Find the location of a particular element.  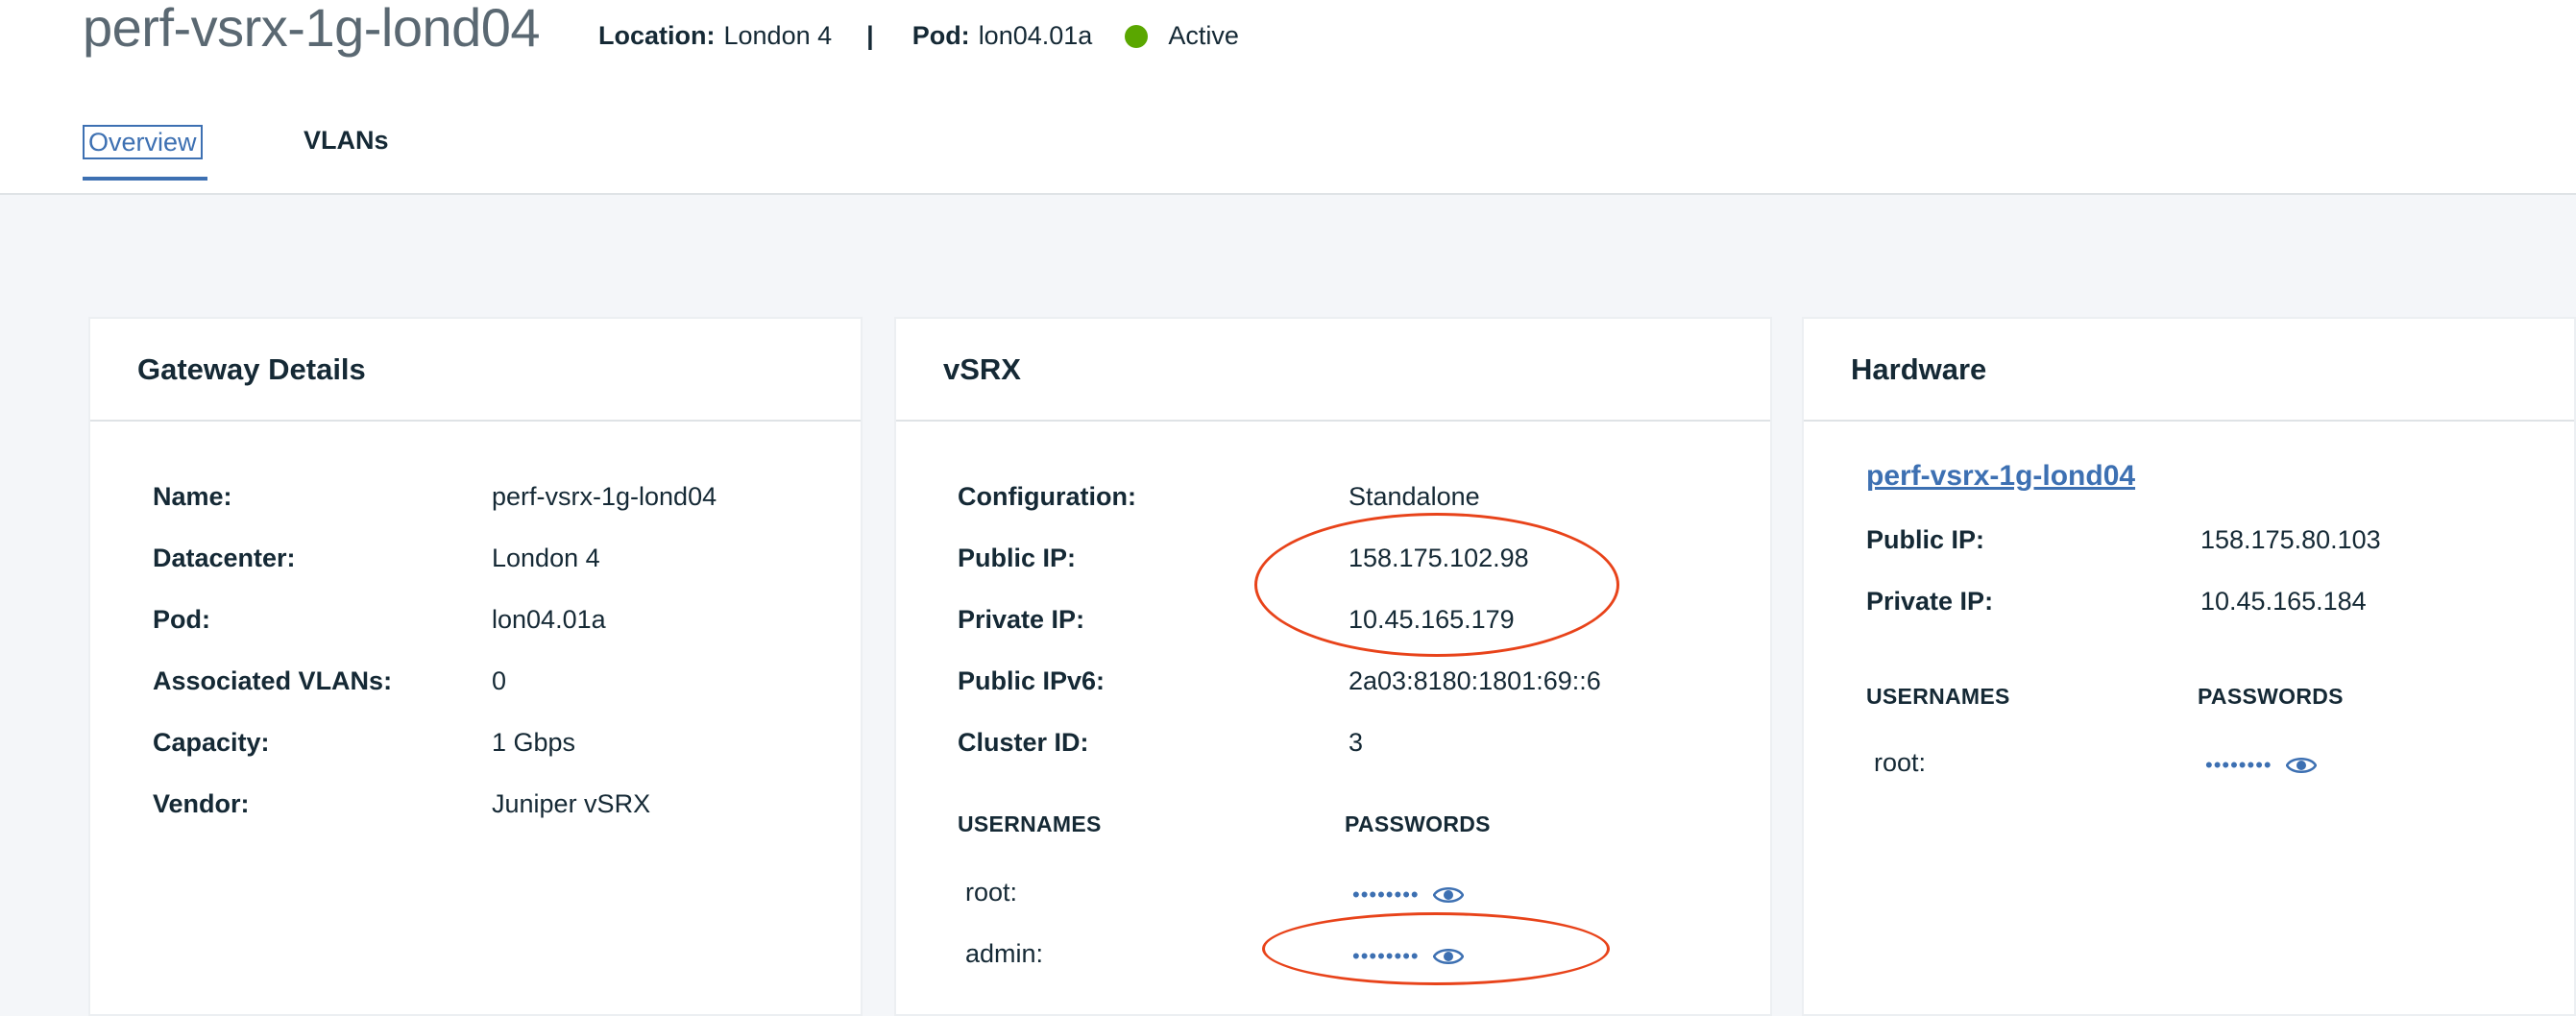

detail-label: Name: is located at coordinates (192, 496).